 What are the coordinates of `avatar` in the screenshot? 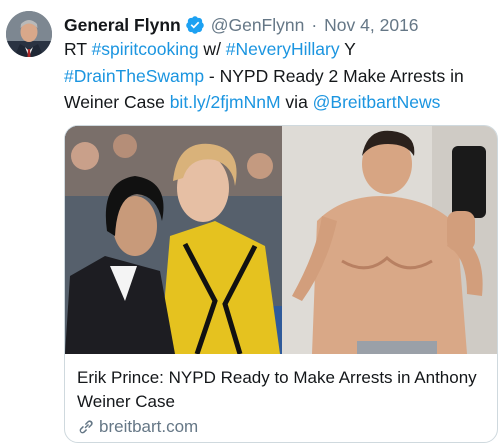 It's located at (29, 34).